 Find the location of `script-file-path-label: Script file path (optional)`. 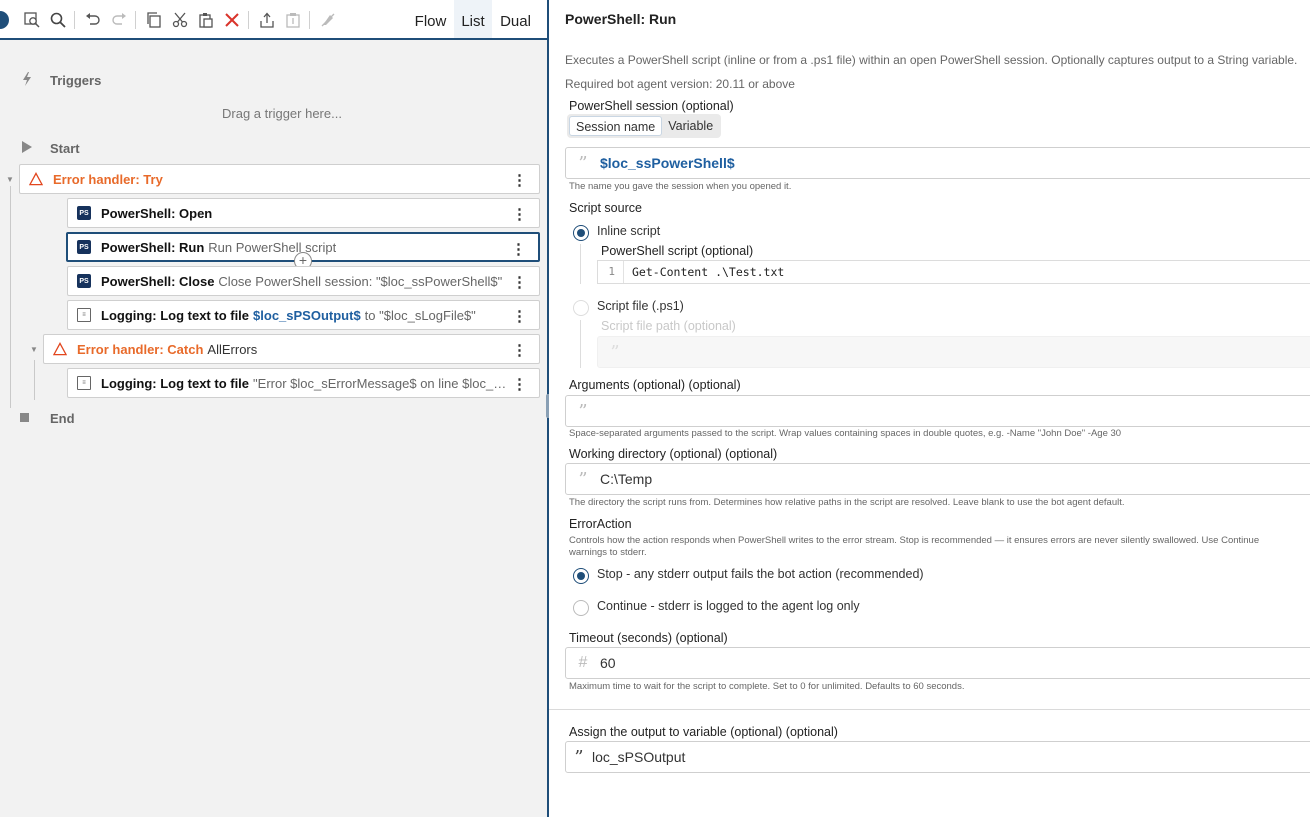

script-file-path-label: Script file path (optional) is located at coordinates (668, 326).